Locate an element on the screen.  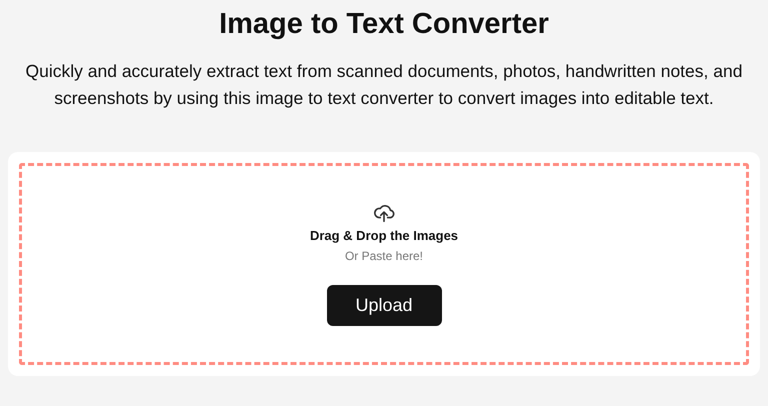
upload-button: Upload is located at coordinates (384, 305).